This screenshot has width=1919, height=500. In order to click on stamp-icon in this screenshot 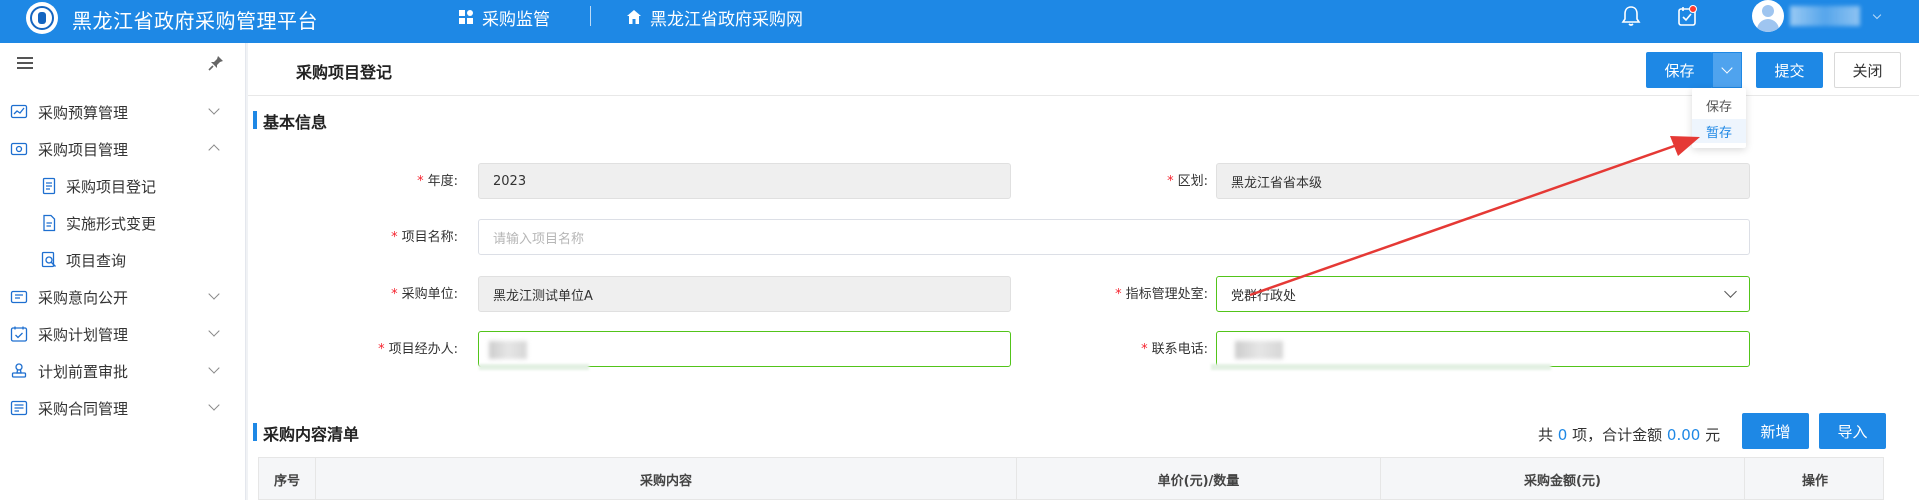, I will do `click(19, 370)`.